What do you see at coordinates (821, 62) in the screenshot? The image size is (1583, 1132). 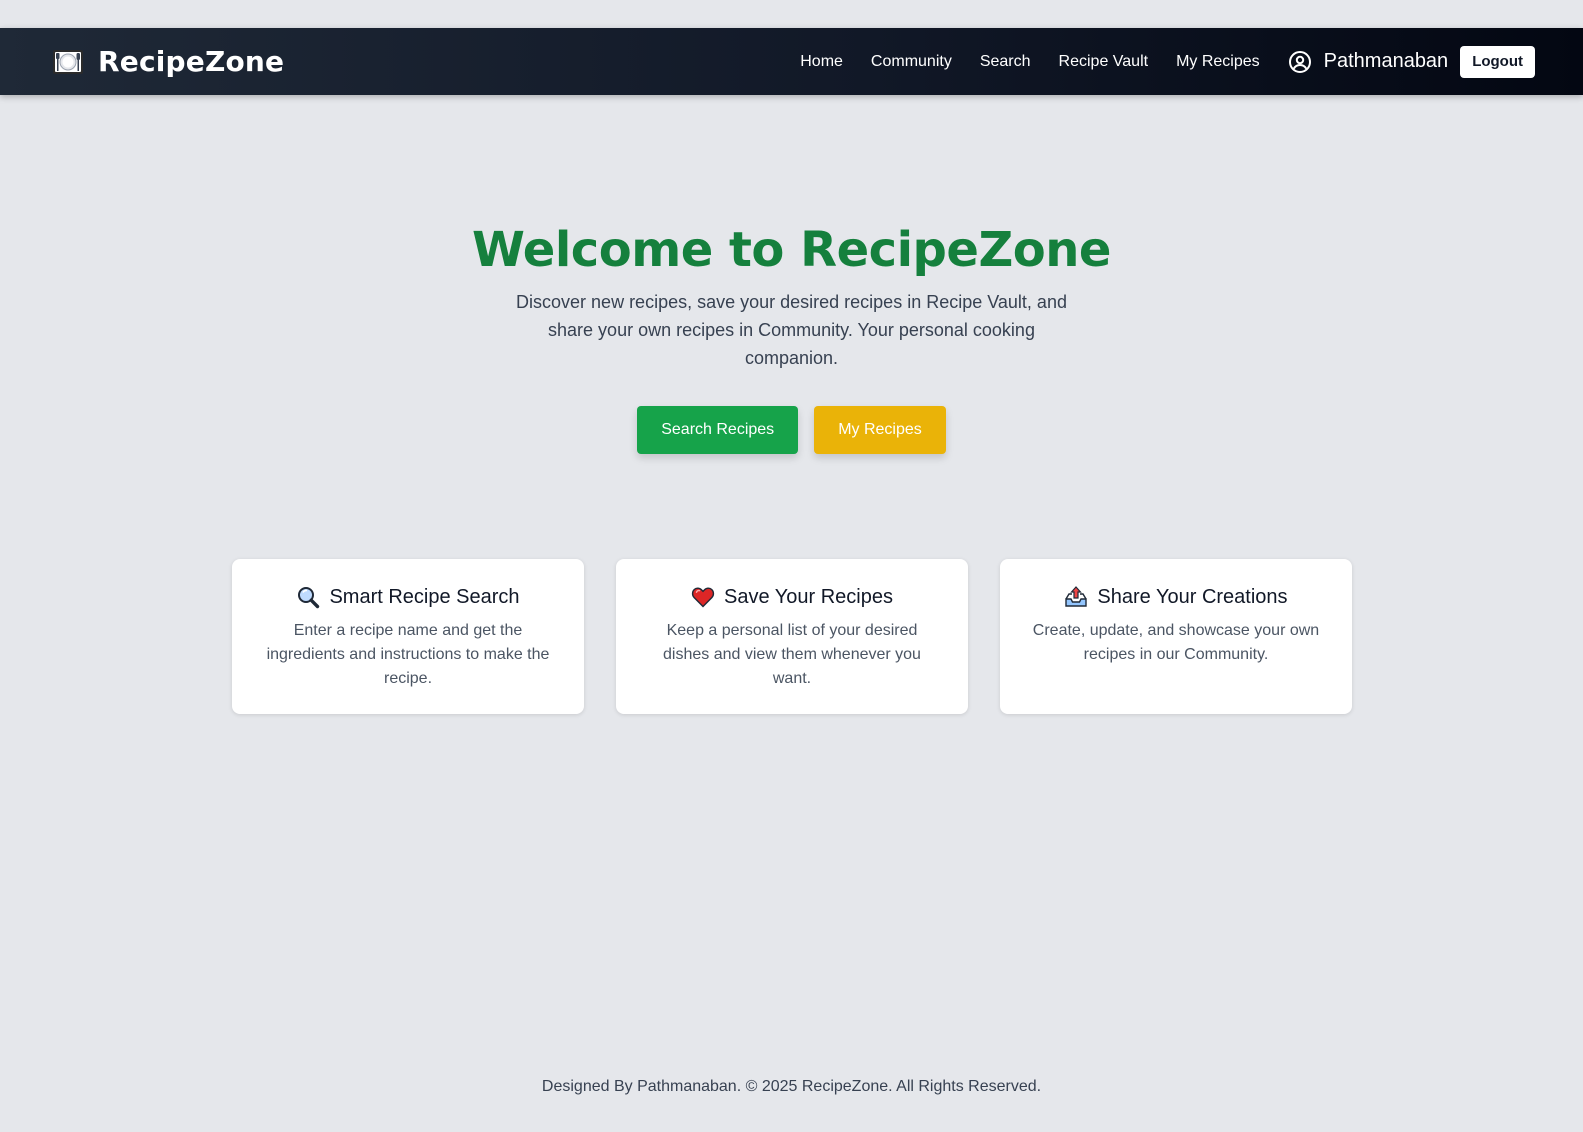 I see `nav-link-home: Home` at bounding box center [821, 62].